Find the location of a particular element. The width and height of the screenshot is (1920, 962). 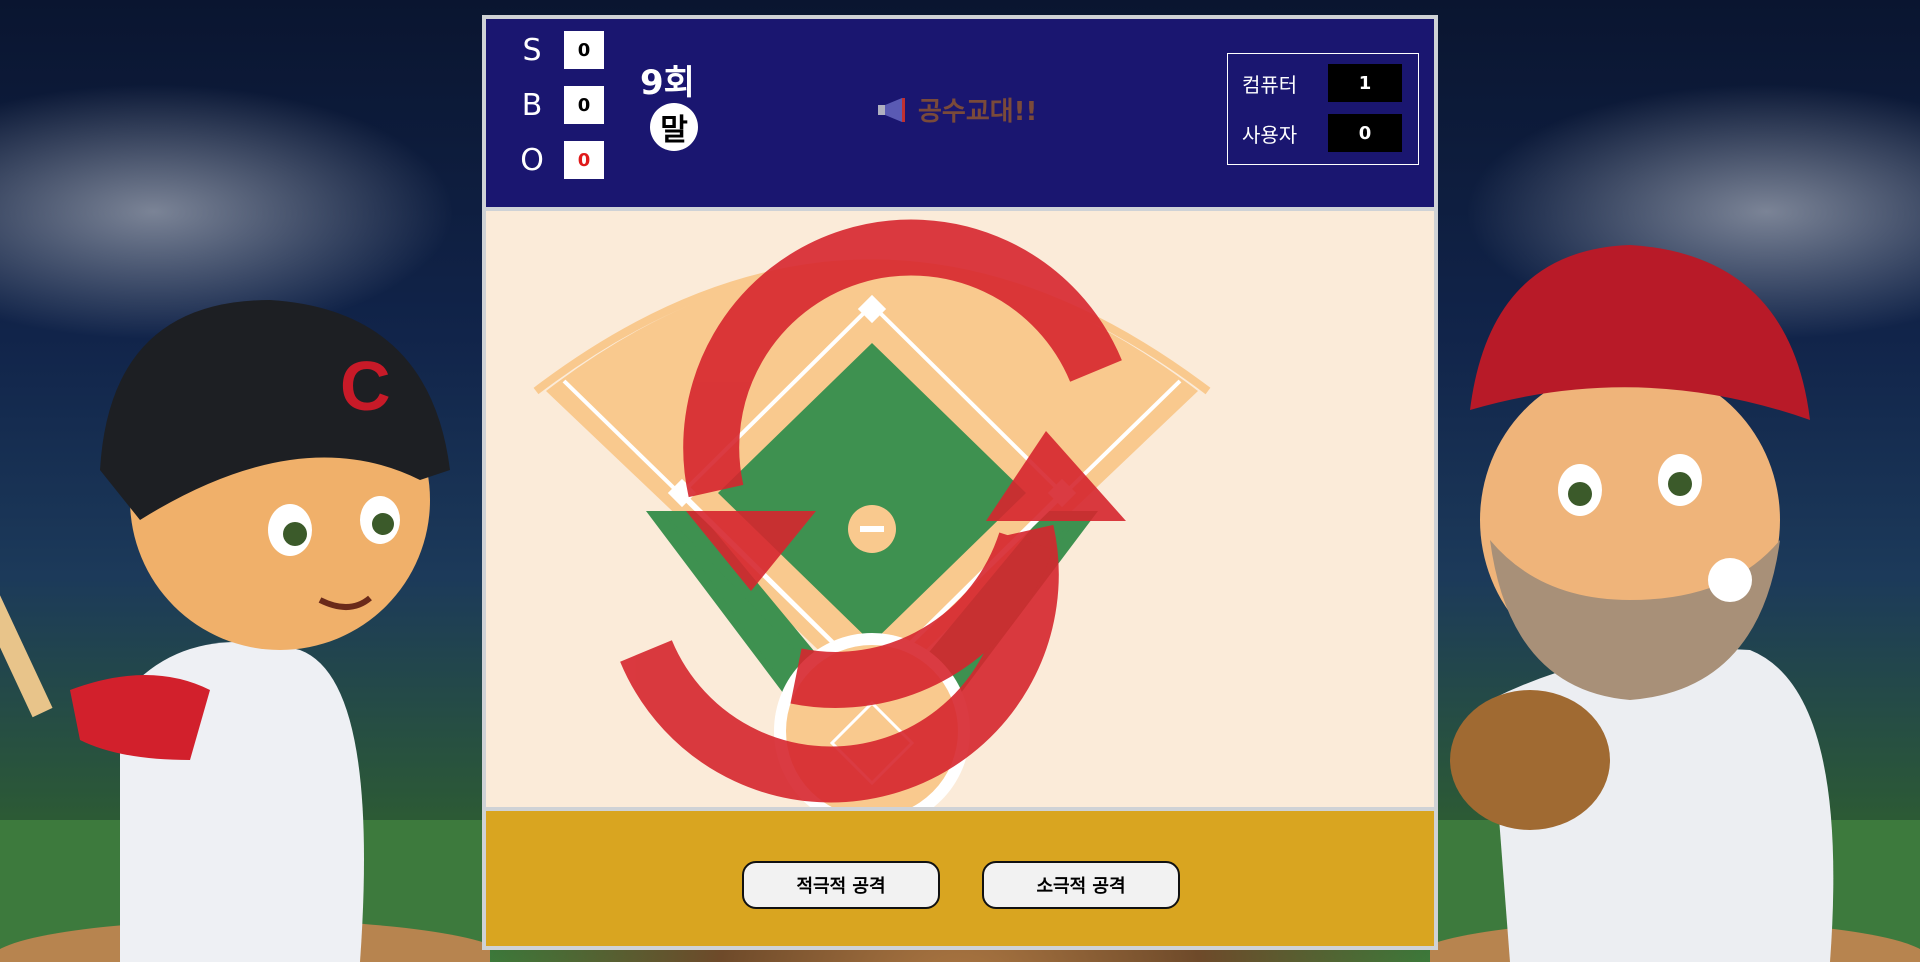

announcement: 공수교대!! is located at coordinates (956, 109).